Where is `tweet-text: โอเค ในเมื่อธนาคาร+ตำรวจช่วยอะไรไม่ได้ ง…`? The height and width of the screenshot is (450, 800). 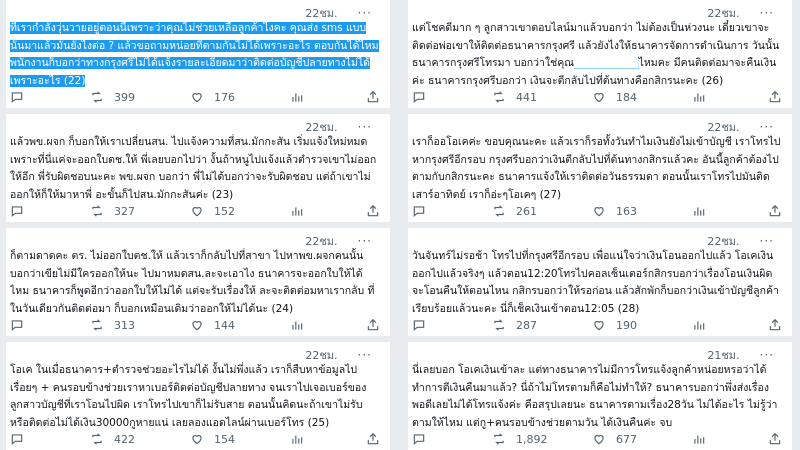
tweet-text: โอเค ในเมื่อธนาคาร+ตำรวจช่วยอะไรไม่ได้ ง… is located at coordinates (188, 396).